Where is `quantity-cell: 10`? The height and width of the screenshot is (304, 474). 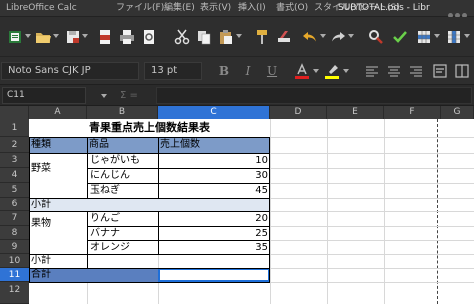
quantity-cell: 10 is located at coordinates (214, 161).